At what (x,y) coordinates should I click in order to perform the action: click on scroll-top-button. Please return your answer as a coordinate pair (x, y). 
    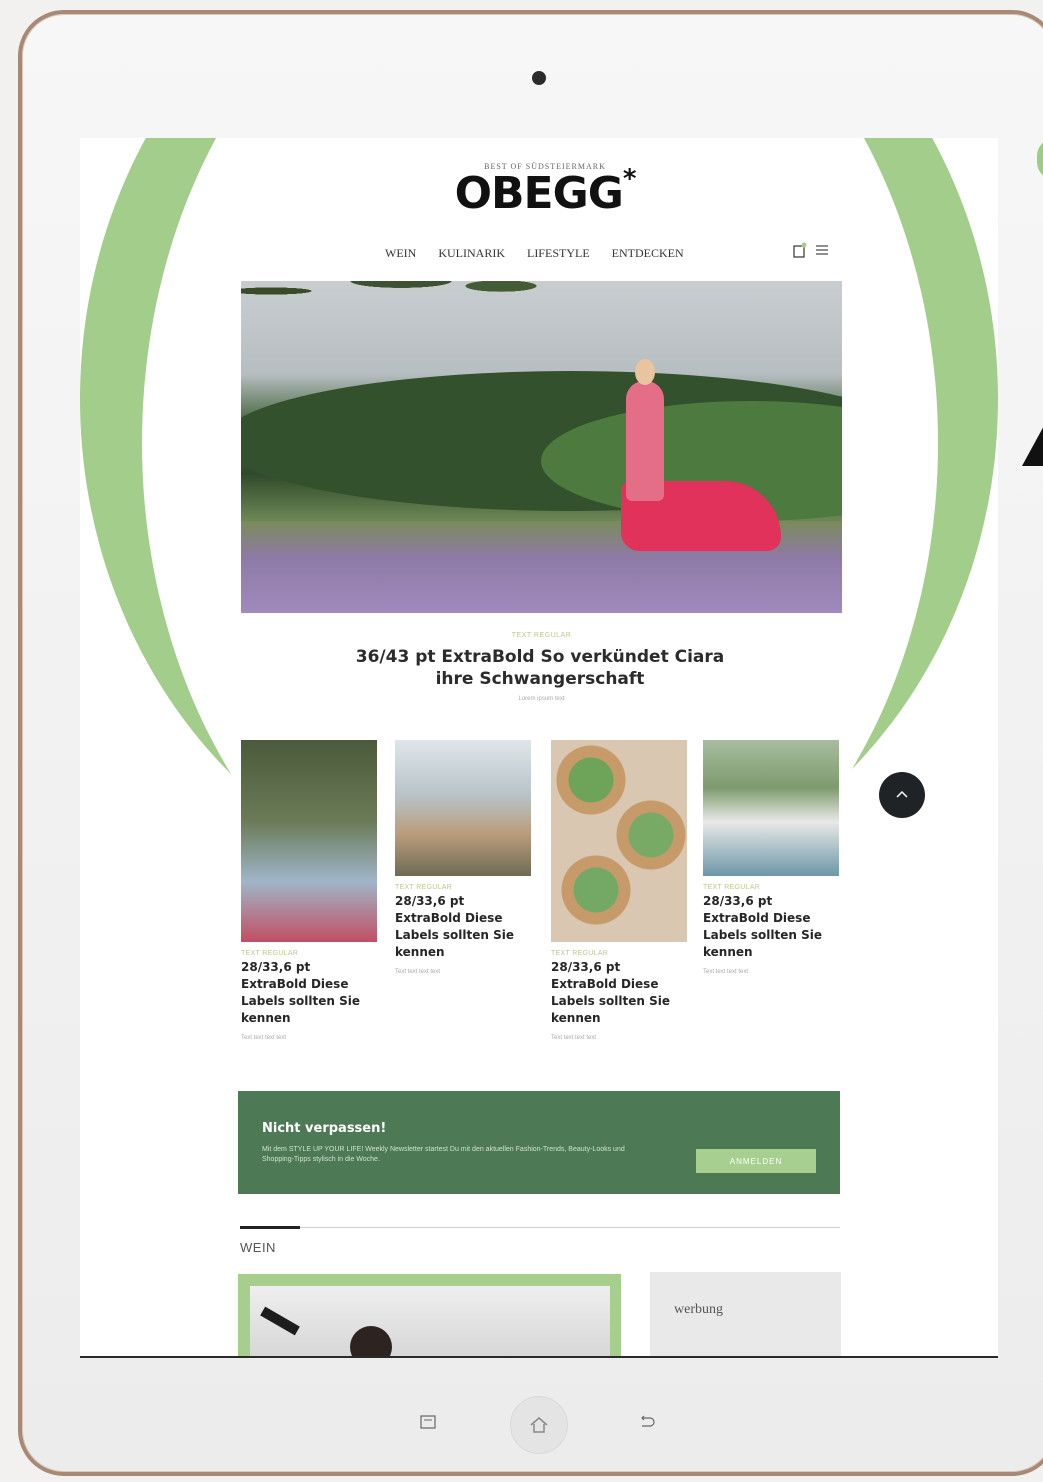
    Looking at the image, I should click on (902, 795).